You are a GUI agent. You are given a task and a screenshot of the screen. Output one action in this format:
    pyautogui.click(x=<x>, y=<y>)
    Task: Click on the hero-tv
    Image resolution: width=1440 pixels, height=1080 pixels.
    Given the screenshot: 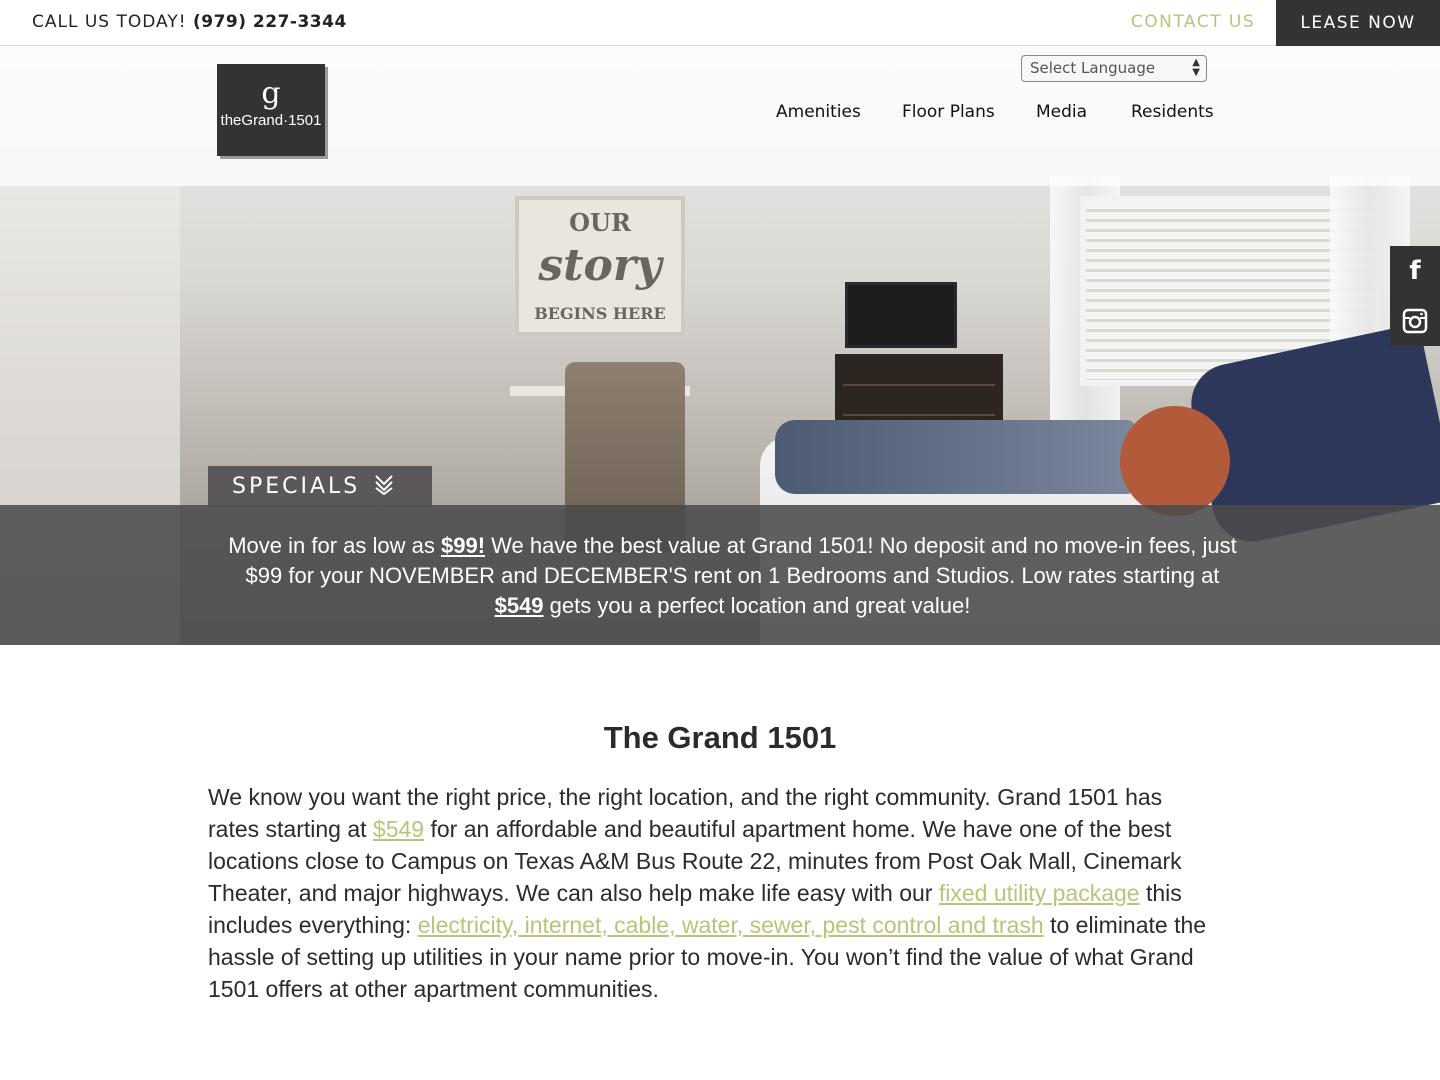 What is the action you would take?
    pyautogui.click(x=901, y=315)
    